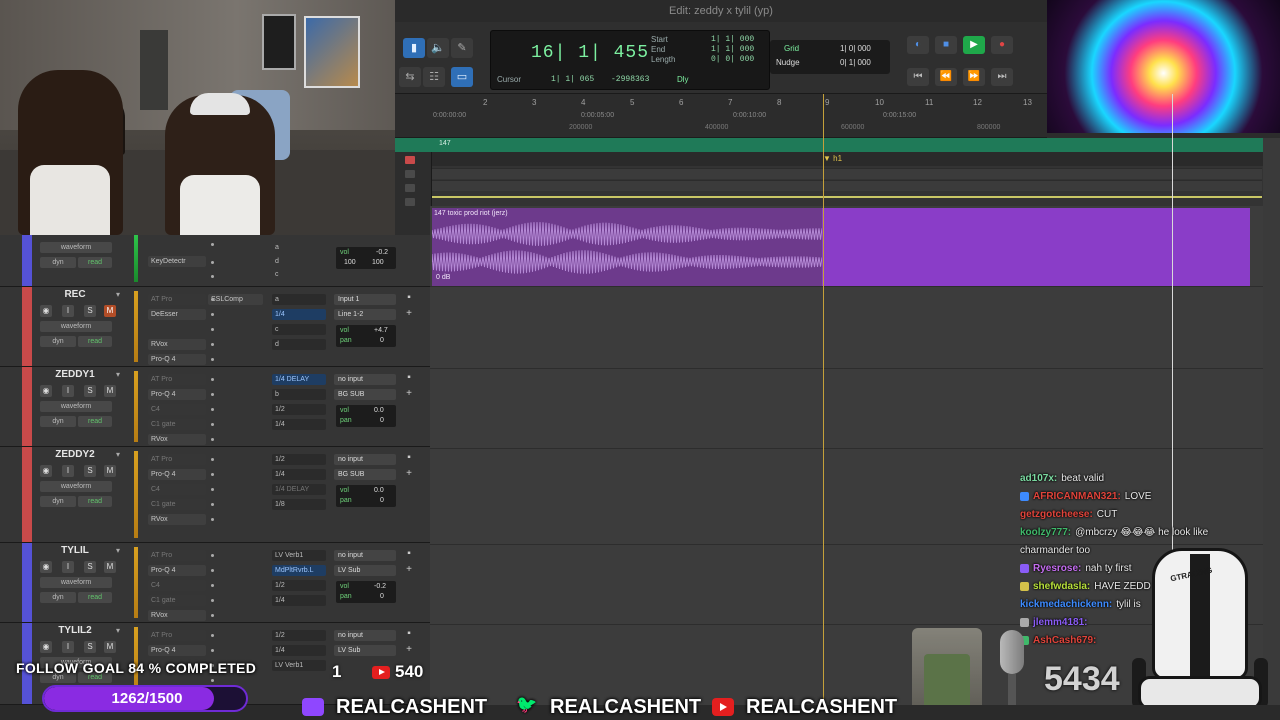 The image size is (1280, 720). What do you see at coordinates (299, 329) in the screenshot?
I see `send-slot: c` at bounding box center [299, 329].